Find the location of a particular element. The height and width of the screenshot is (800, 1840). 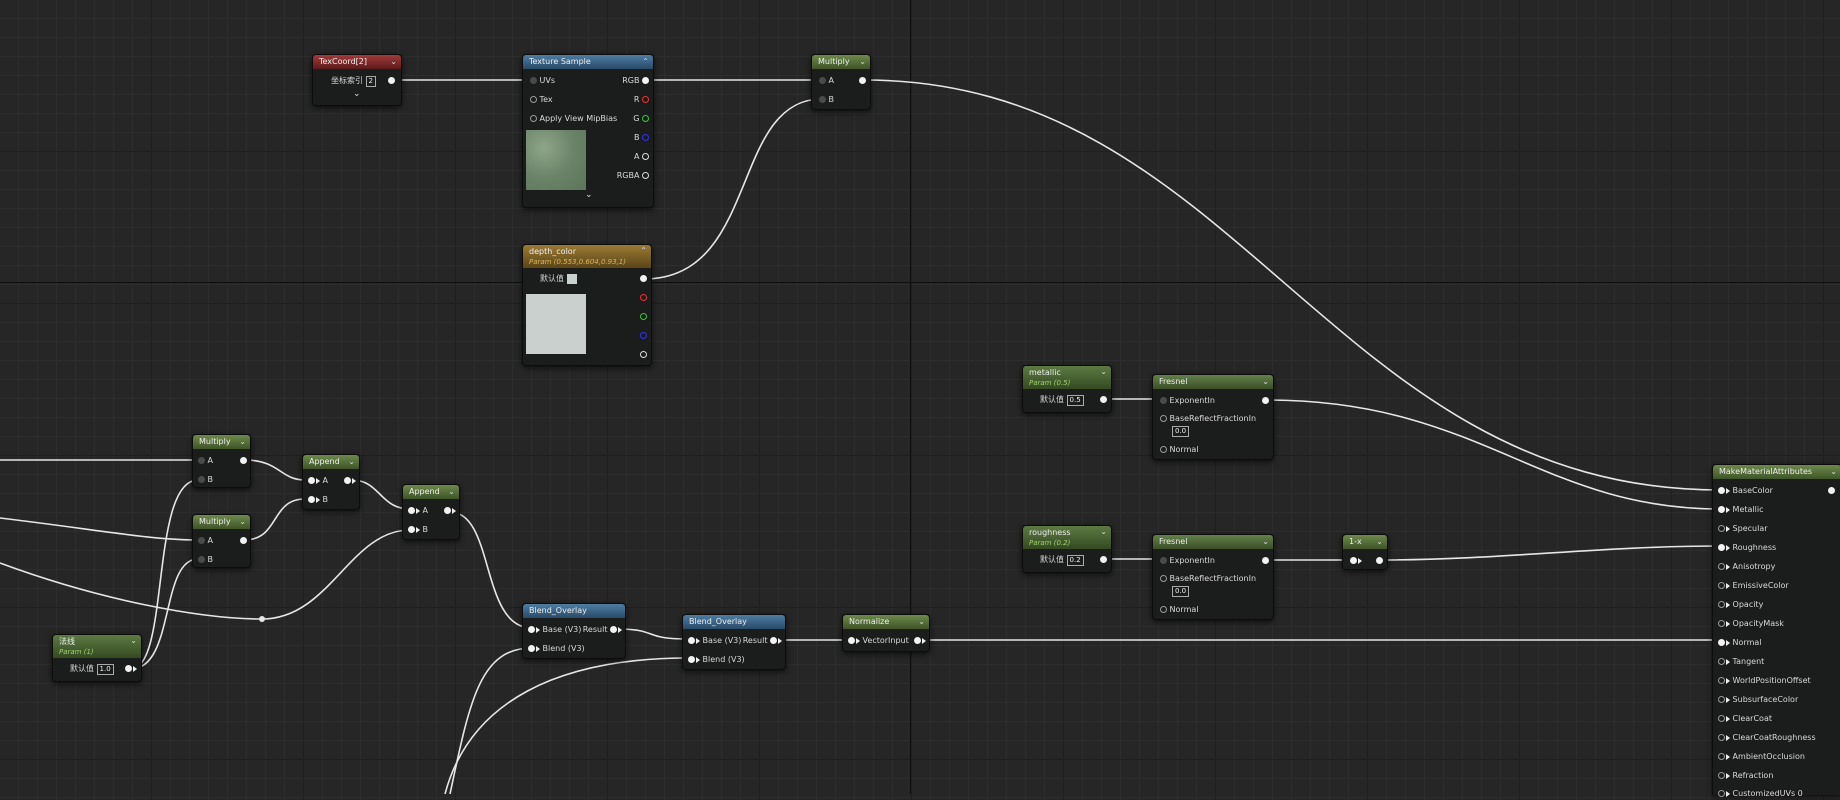

mma-pin-basecolor: BaseColor is located at coordinates (1745, 491).